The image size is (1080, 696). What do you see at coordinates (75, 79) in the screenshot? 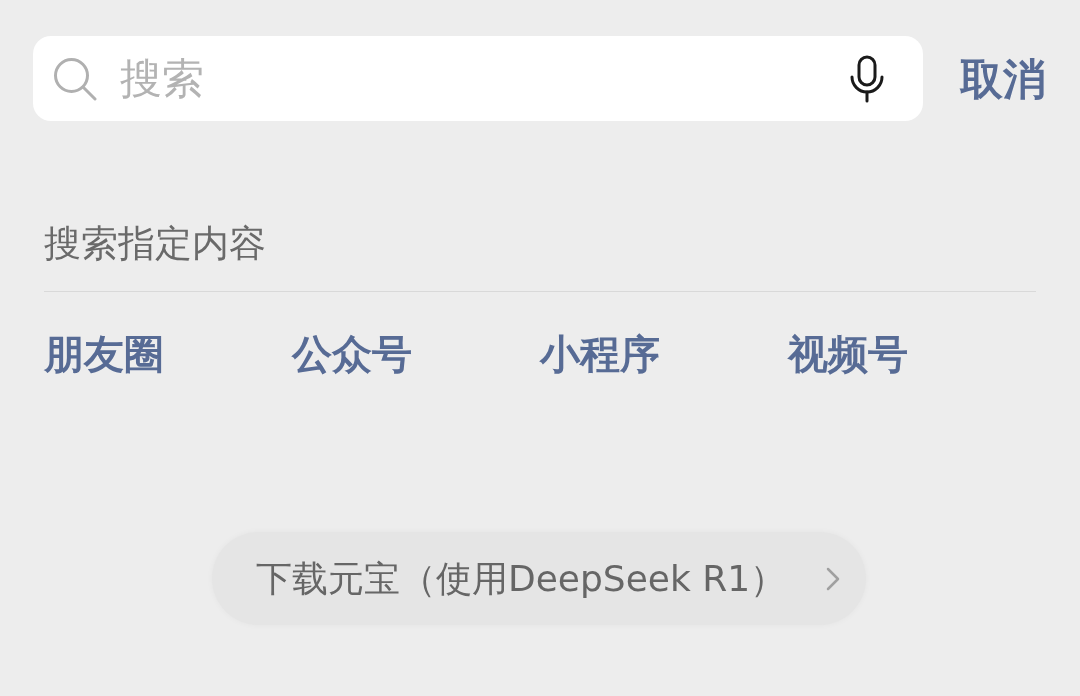
I see `search-icon` at bounding box center [75, 79].